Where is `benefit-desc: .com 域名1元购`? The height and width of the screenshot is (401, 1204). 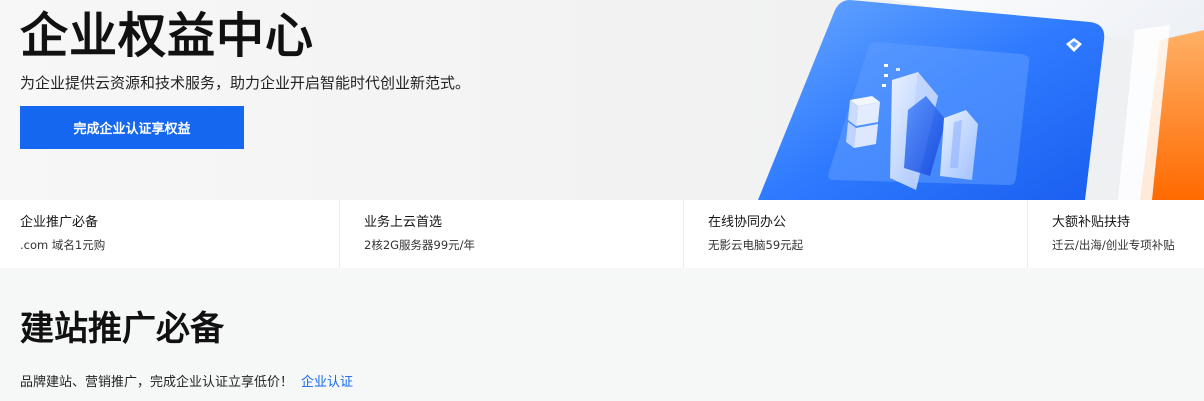 benefit-desc: .com 域名1元购 is located at coordinates (63, 245).